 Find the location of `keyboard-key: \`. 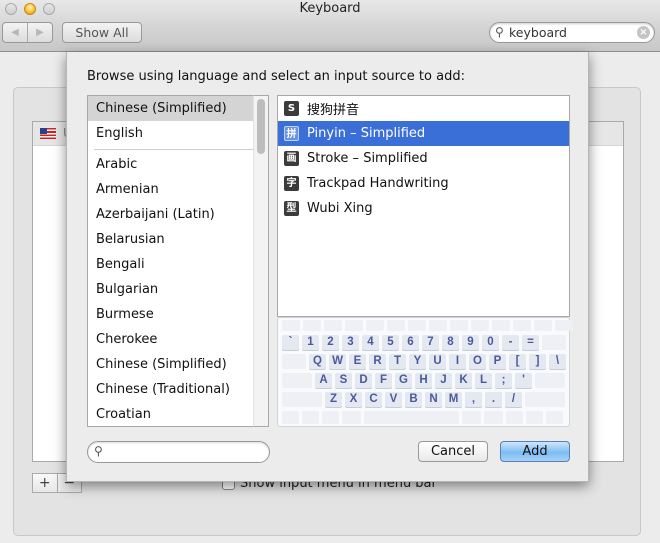

keyboard-key: \ is located at coordinates (557, 361).